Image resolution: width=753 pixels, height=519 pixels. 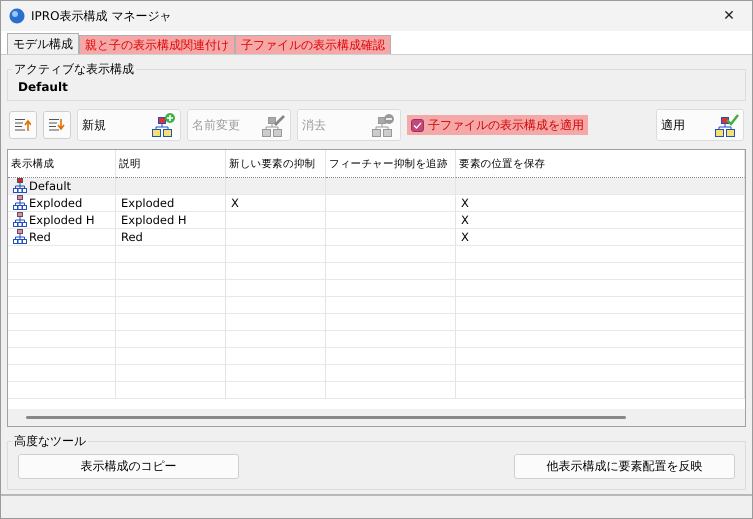 I want to click on check-hierarchy-icon, so click(x=727, y=125).